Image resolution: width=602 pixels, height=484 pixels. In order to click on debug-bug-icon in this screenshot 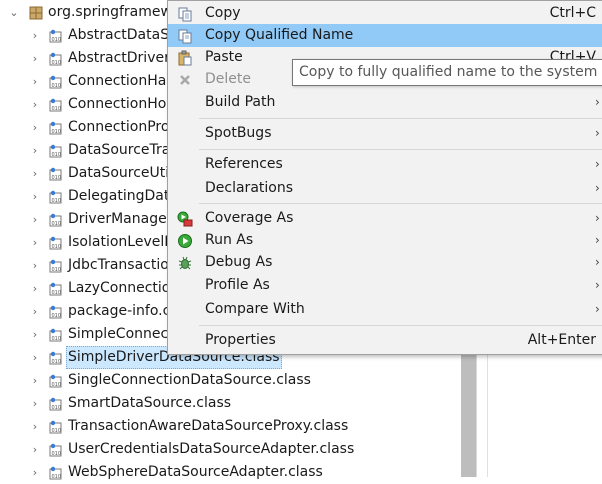, I will do `click(185, 263)`.